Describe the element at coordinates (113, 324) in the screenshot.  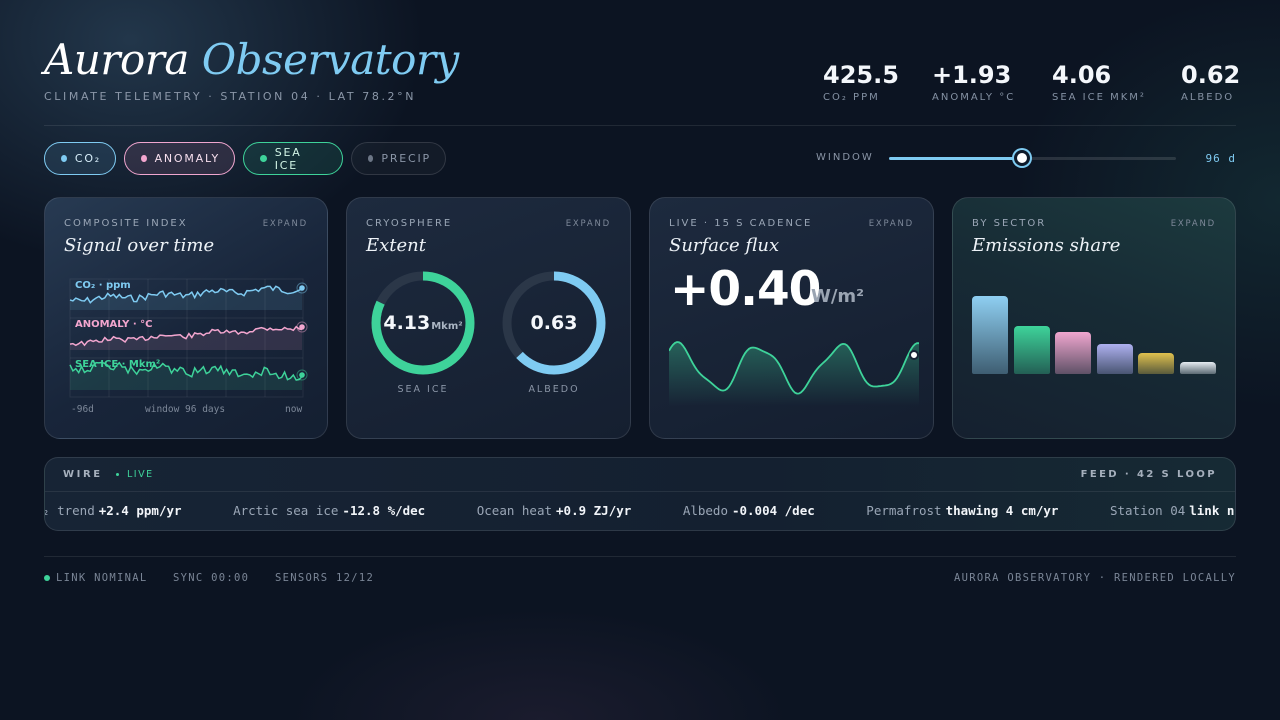
I see `anomaly-series-label: ANOMALY · °C` at that location.